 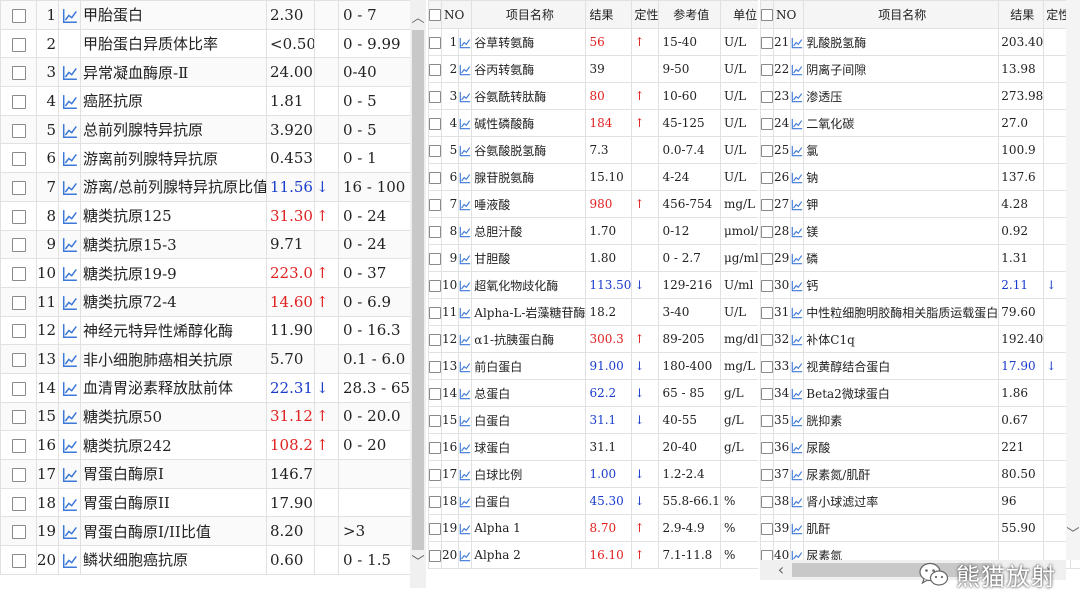 I want to click on table-row: 35胱抑素0.670, so click(x=920, y=420).